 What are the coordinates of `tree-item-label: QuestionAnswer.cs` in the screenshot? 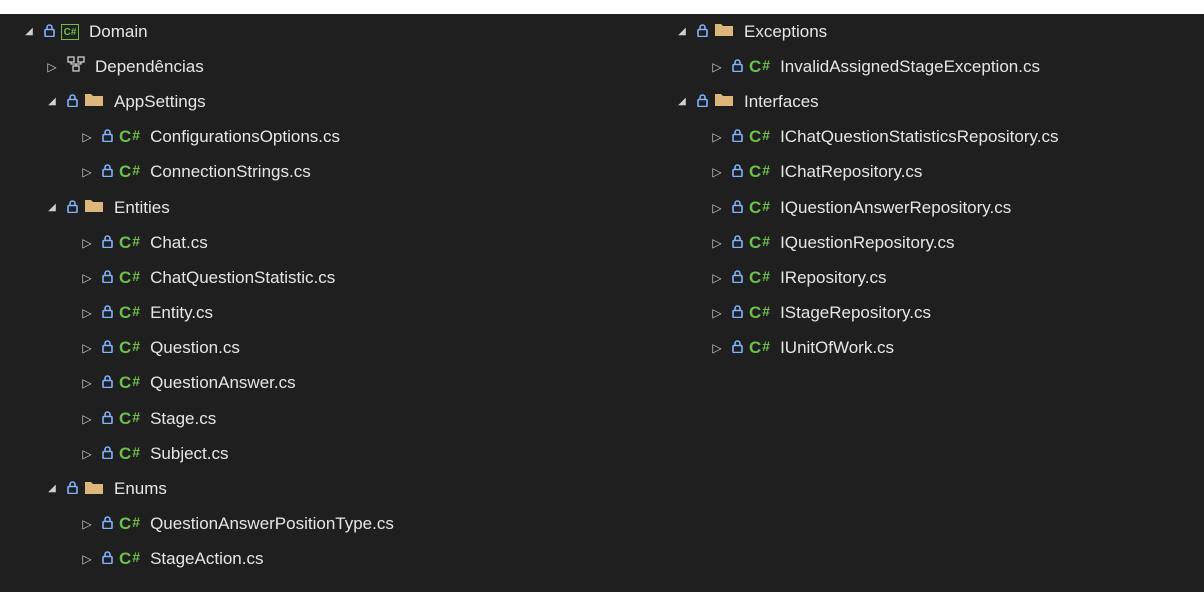 It's located at (223, 383).